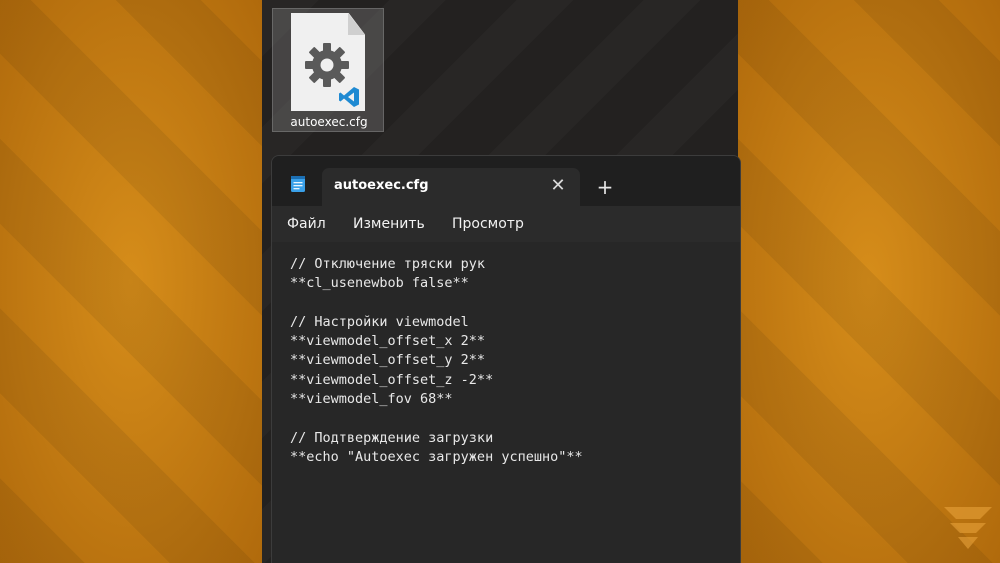  I want to click on code-line: **viewmodel_fov 68**, so click(371, 399).